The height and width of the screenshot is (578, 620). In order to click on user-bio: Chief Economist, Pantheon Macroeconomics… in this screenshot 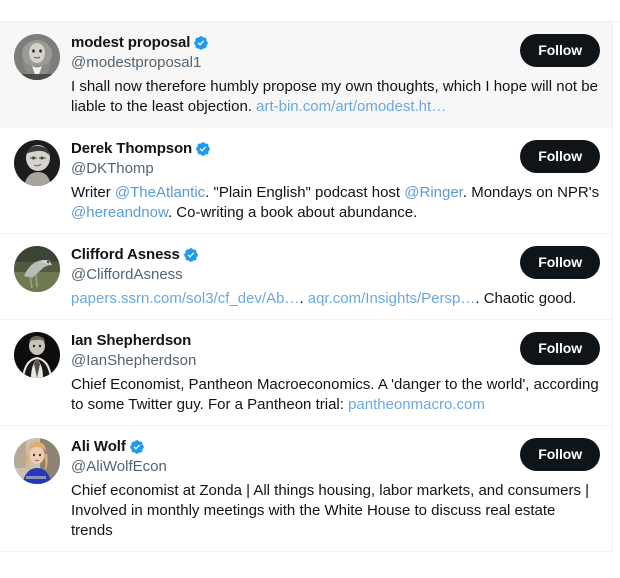, I will do `click(335, 395)`.